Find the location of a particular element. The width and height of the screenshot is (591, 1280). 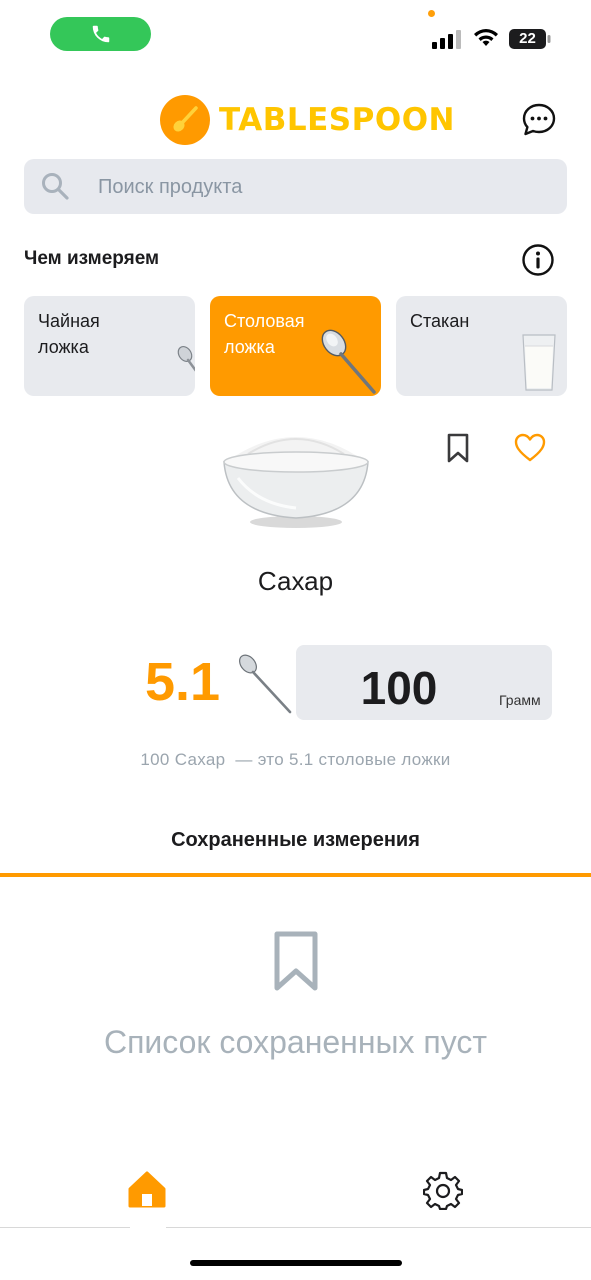

measure-option-tablespoon: Столовая ложка is located at coordinates (295, 346).